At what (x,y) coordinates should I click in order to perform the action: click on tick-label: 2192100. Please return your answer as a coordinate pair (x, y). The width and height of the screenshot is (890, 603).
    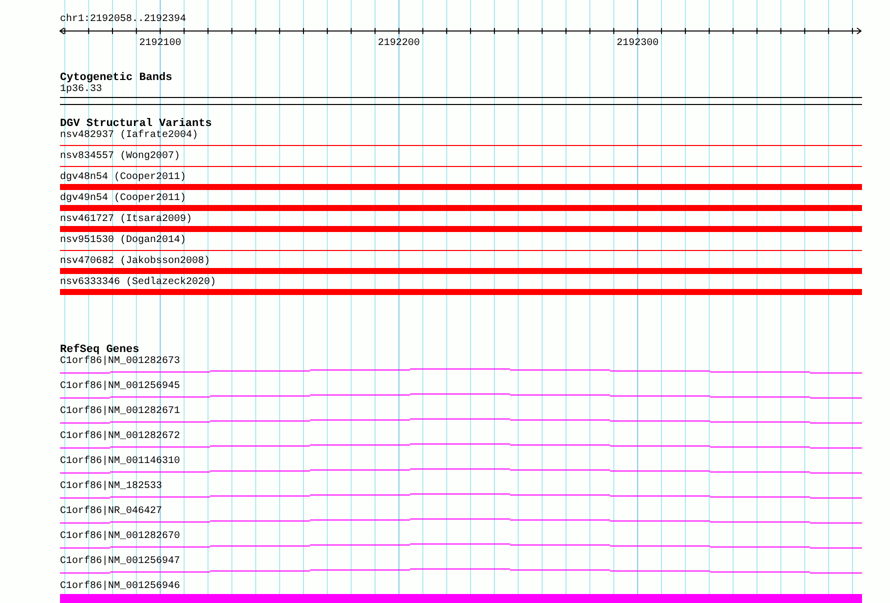
    Looking at the image, I should click on (160, 43).